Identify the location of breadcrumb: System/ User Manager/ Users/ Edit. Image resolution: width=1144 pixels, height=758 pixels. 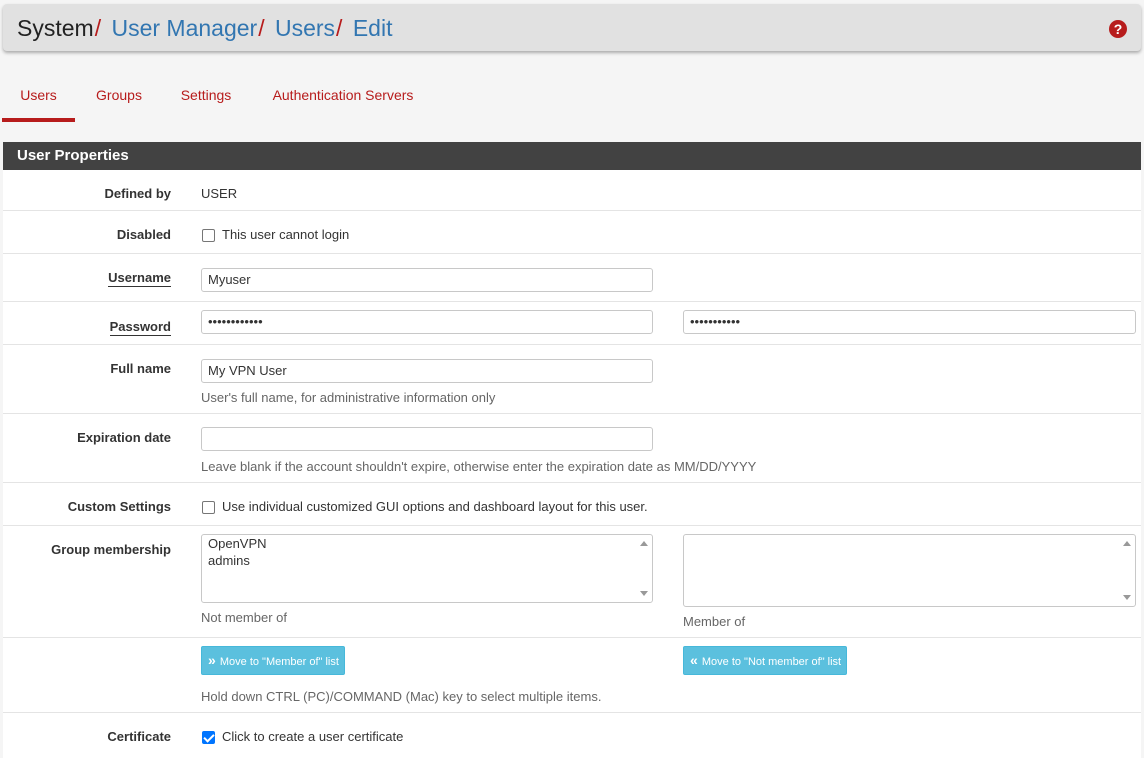
(204, 28).